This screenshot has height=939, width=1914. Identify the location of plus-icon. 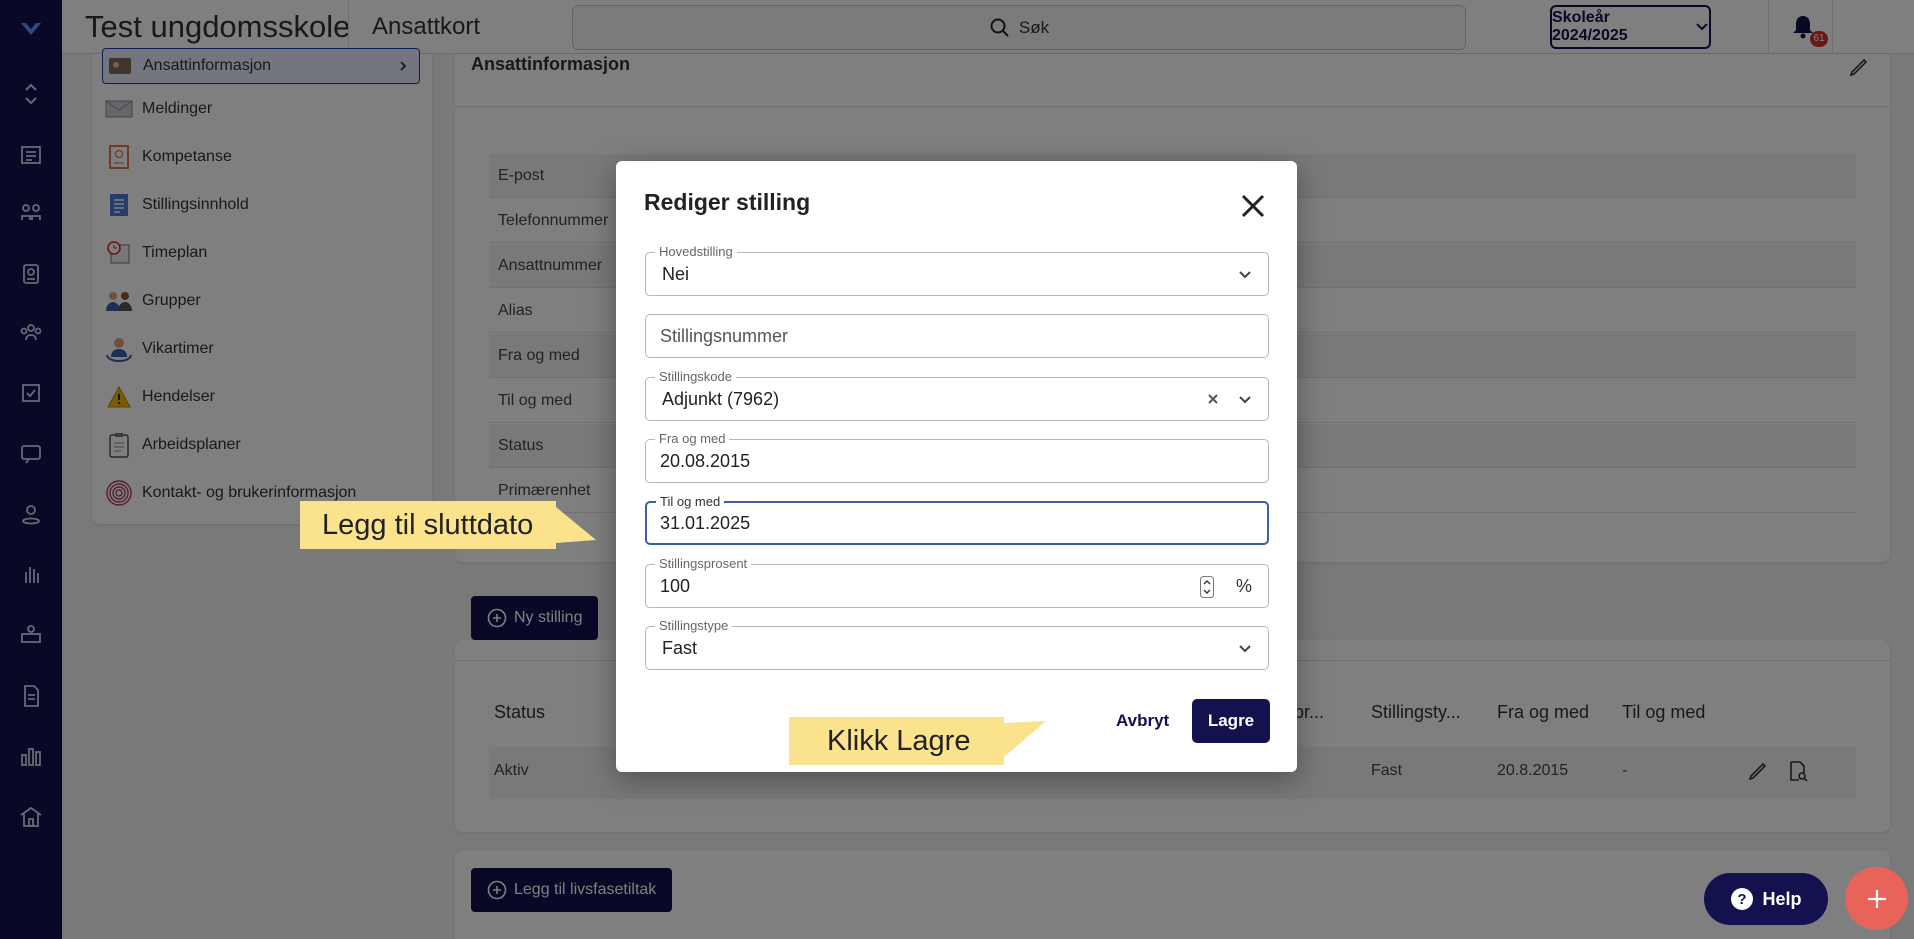
(1876, 898).